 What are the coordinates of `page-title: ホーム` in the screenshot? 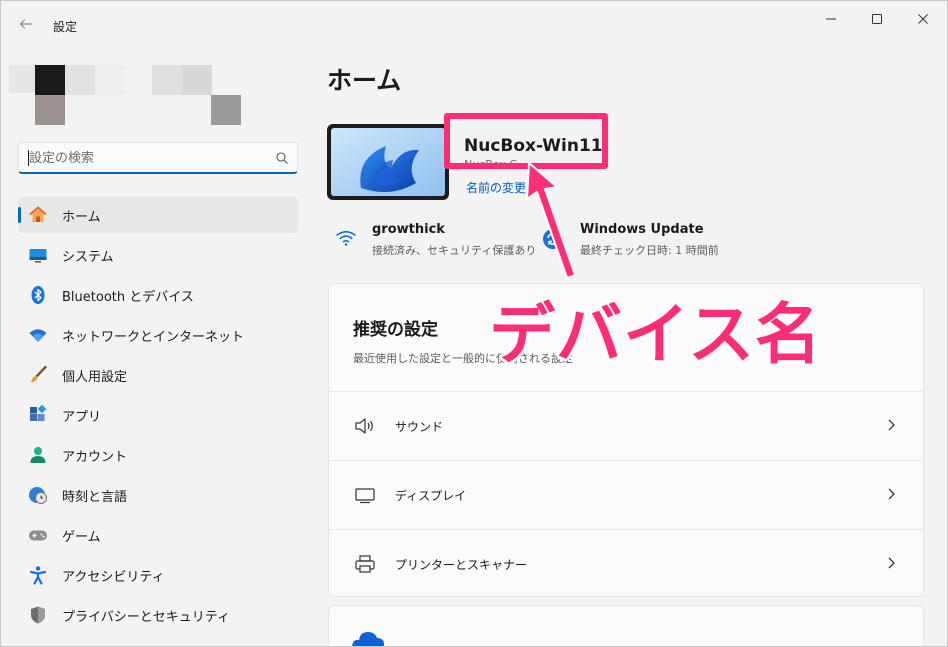 It's located at (364, 80).